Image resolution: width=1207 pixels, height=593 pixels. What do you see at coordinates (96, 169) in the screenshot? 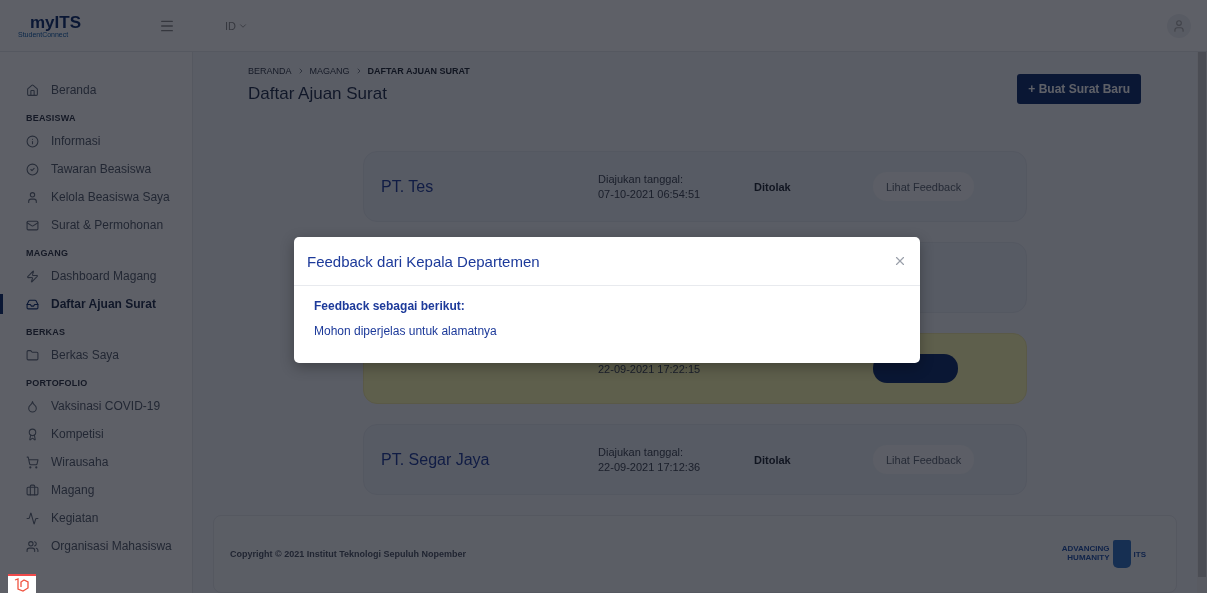
I see `sidebar-item: Tawaran Beasiswa` at bounding box center [96, 169].